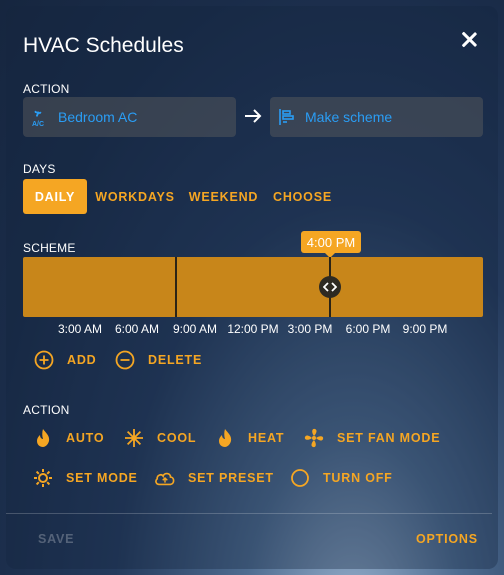 Image resolution: width=504 pixels, height=575 pixels. Describe the element at coordinates (64, 360) in the screenshot. I see `add-button: ADD` at that location.